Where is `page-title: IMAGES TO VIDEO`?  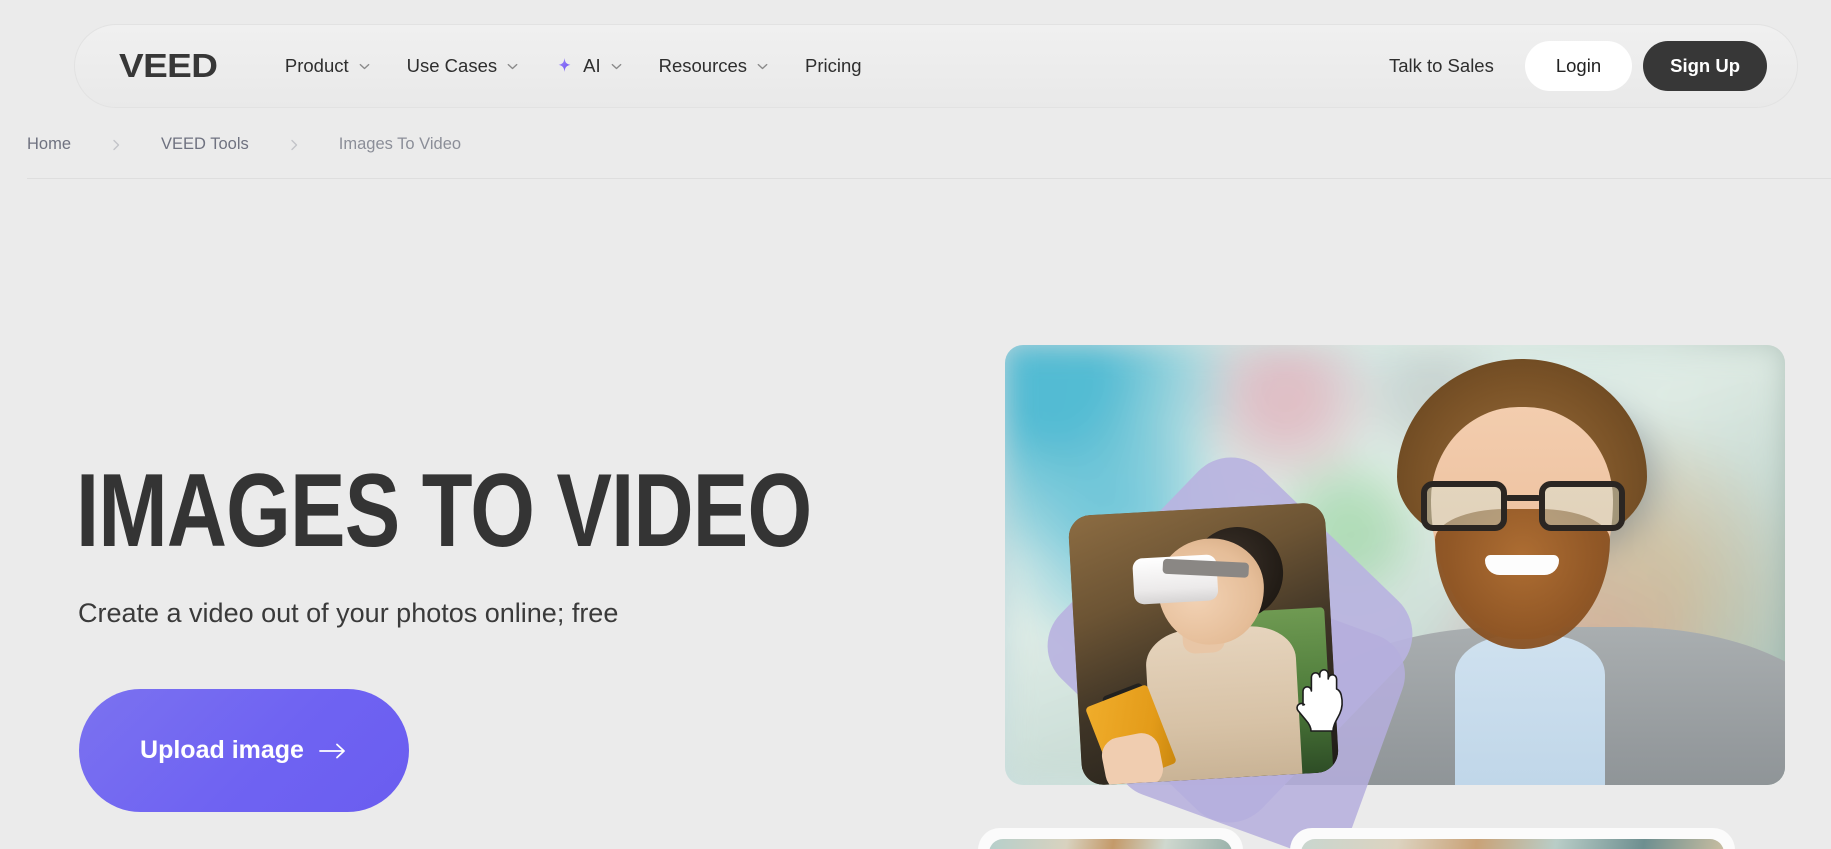
page-title: IMAGES TO VIDEO is located at coordinates (444, 511).